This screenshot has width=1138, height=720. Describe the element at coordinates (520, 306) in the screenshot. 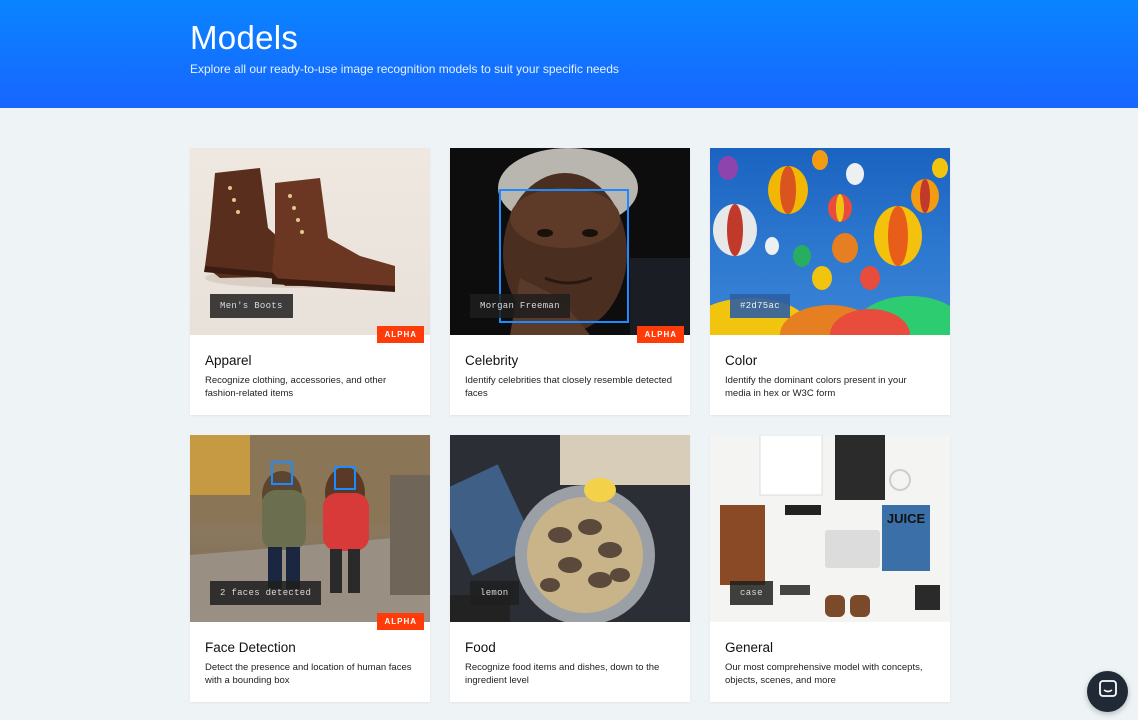

I see `prediction-tag: Morgan Freeman` at that location.